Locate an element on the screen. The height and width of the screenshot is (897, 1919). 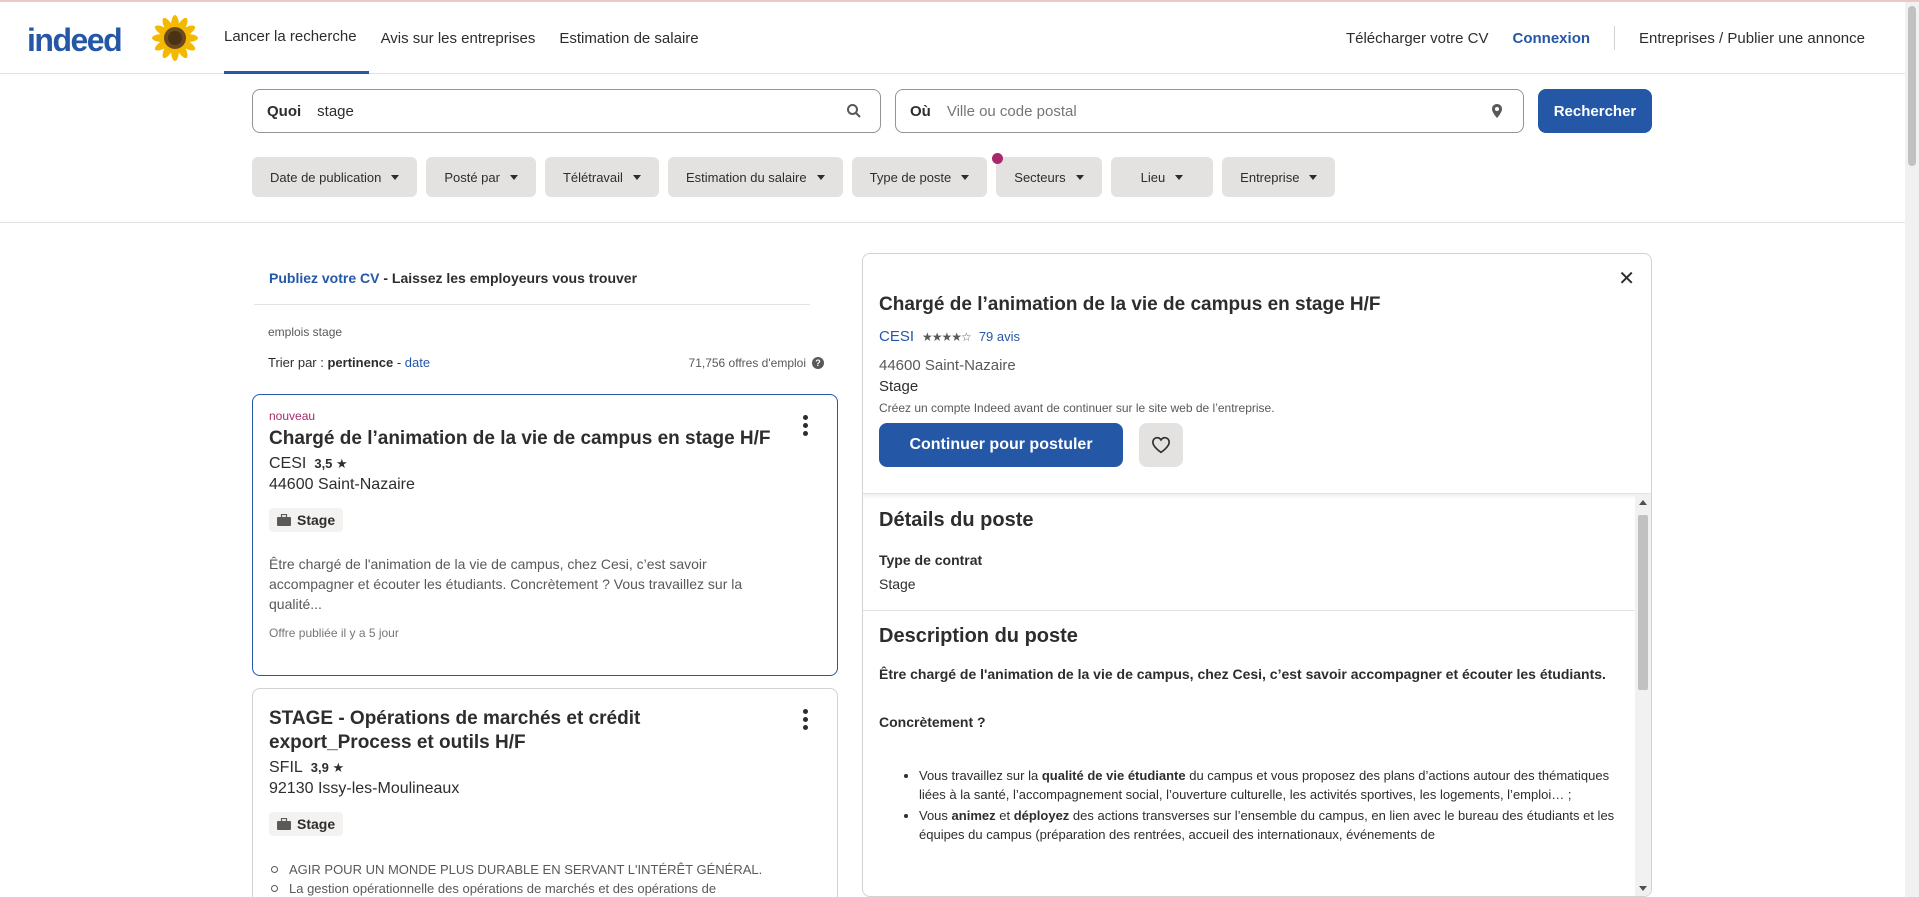
what-input: stage is located at coordinates (335, 111).